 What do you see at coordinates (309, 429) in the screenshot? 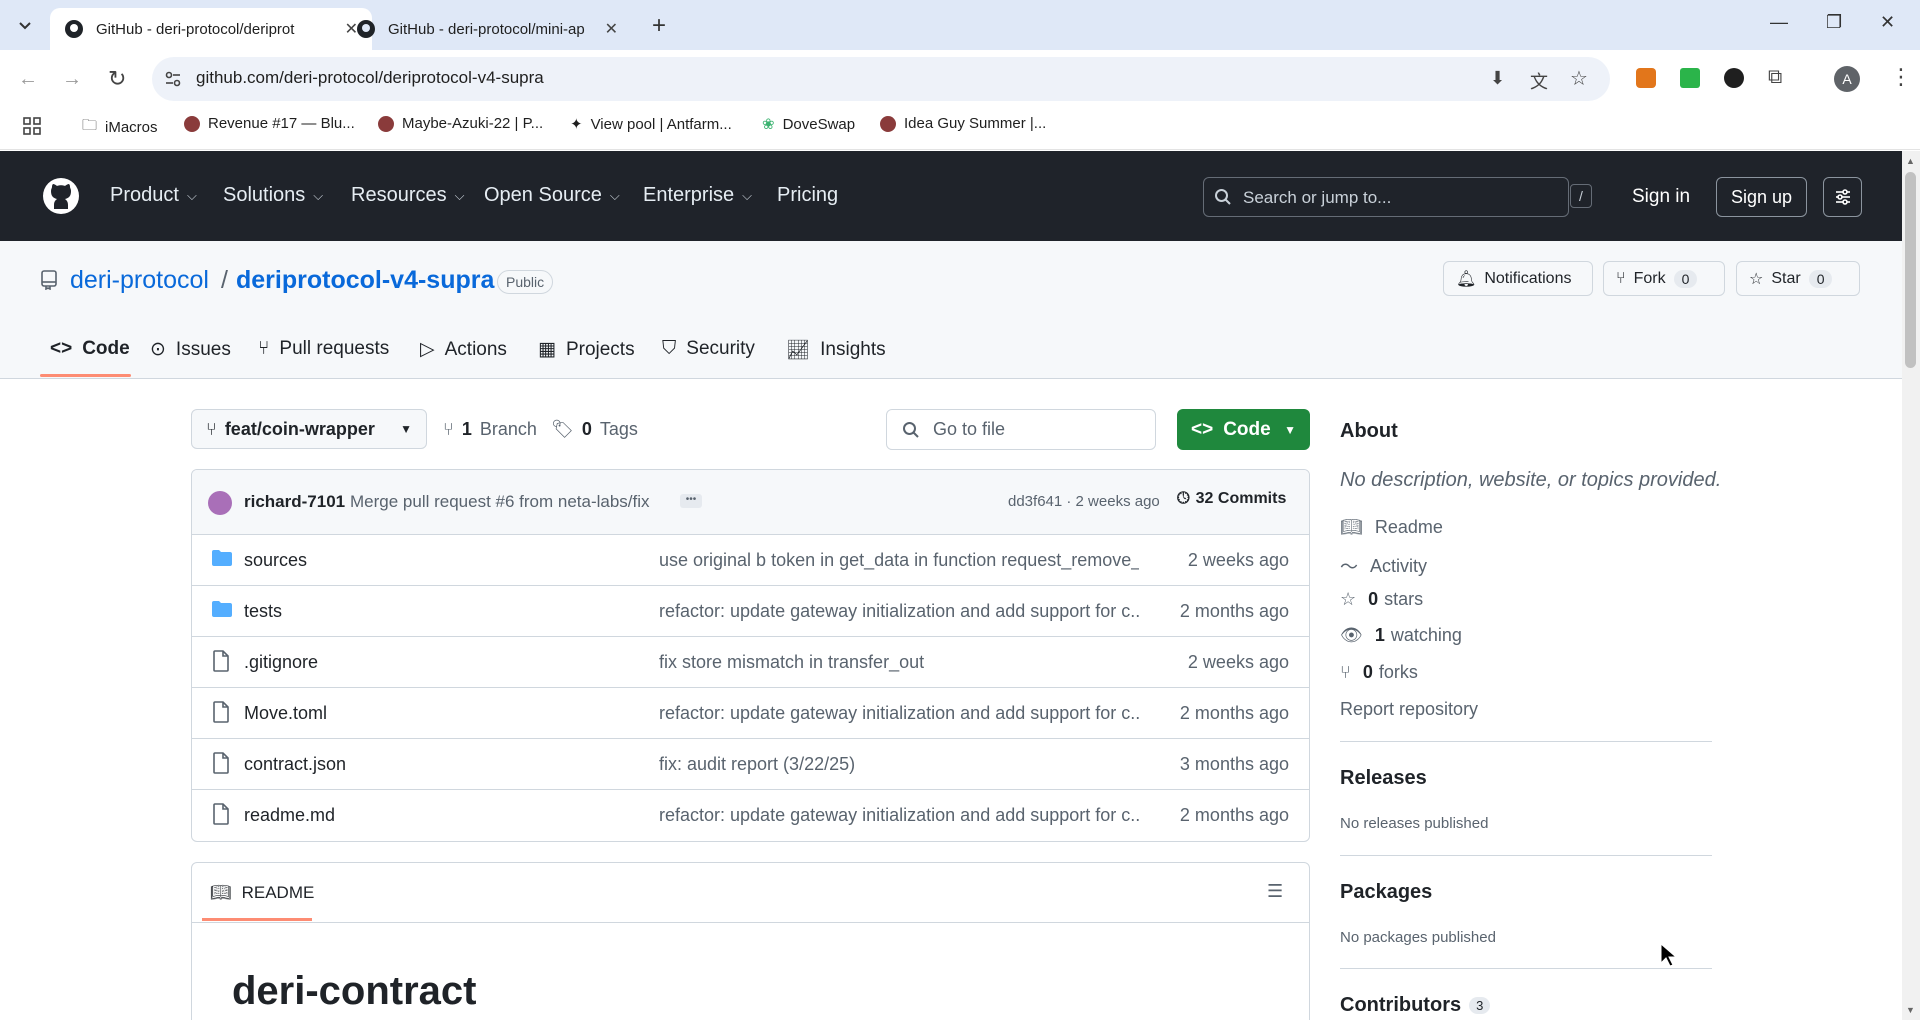
I see `branch-select-button: ⑂ feat/coin-wrapper ▼` at bounding box center [309, 429].